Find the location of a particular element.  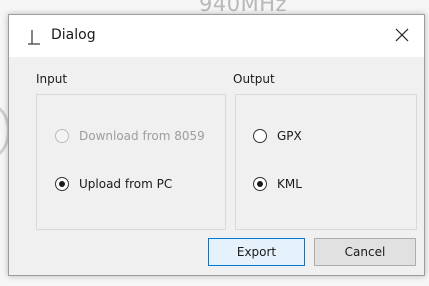

dialog-titlebar: Dialog is located at coordinates (216, 36).